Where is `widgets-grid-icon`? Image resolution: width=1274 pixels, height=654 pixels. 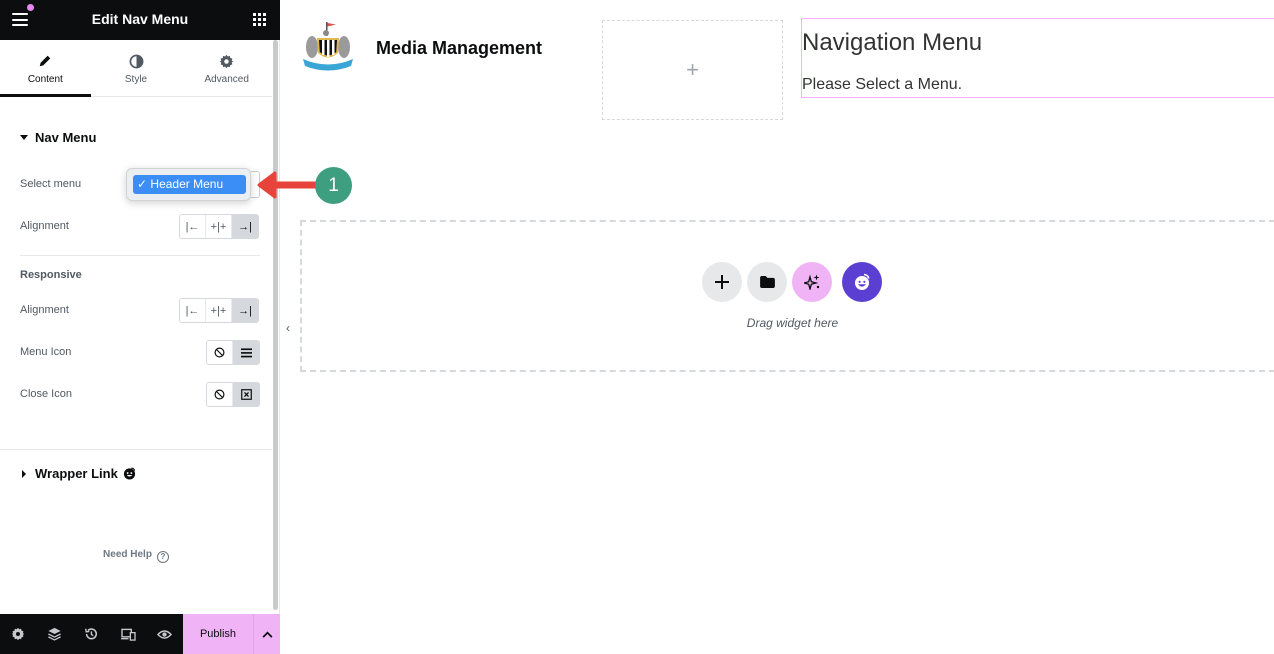 widgets-grid-icon is located at coordinates (259, 19).